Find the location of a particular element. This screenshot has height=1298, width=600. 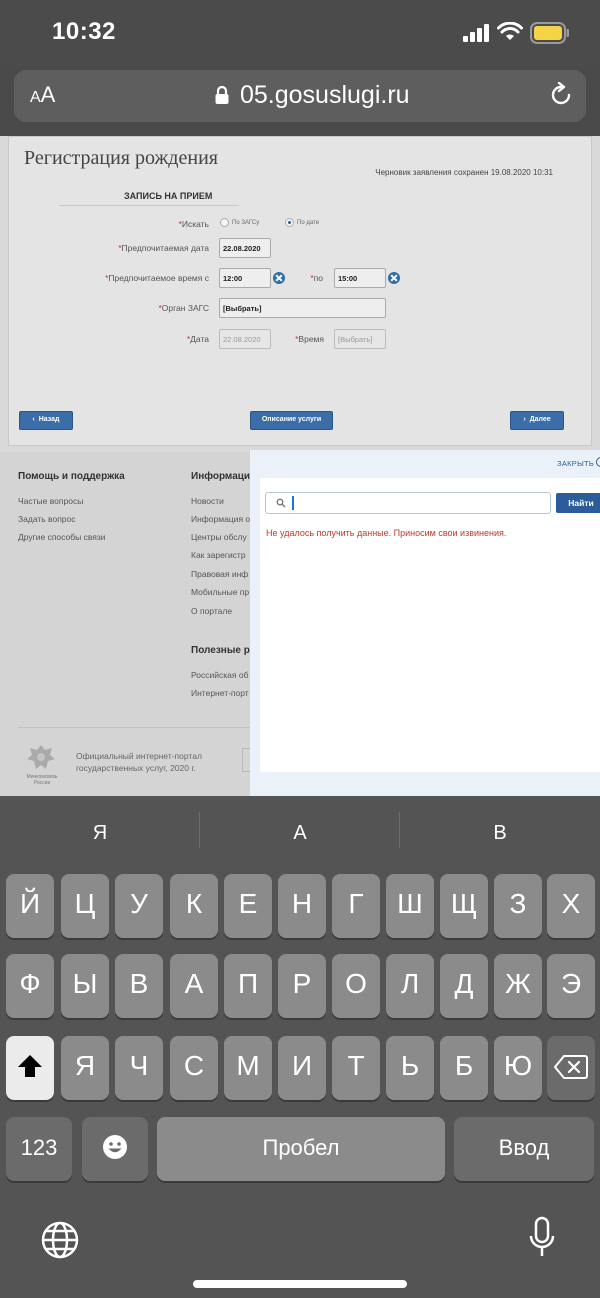

footer-link: Новости is located at coordinates (207, 501).